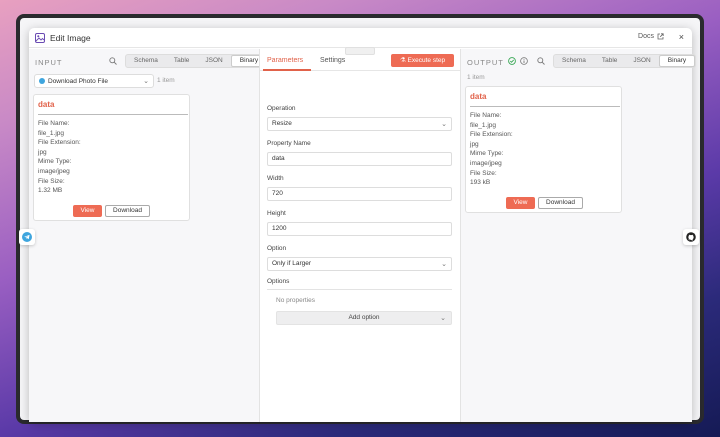  I want to click on execute-step-button: ⚗ Execute step, so click(422, 60).